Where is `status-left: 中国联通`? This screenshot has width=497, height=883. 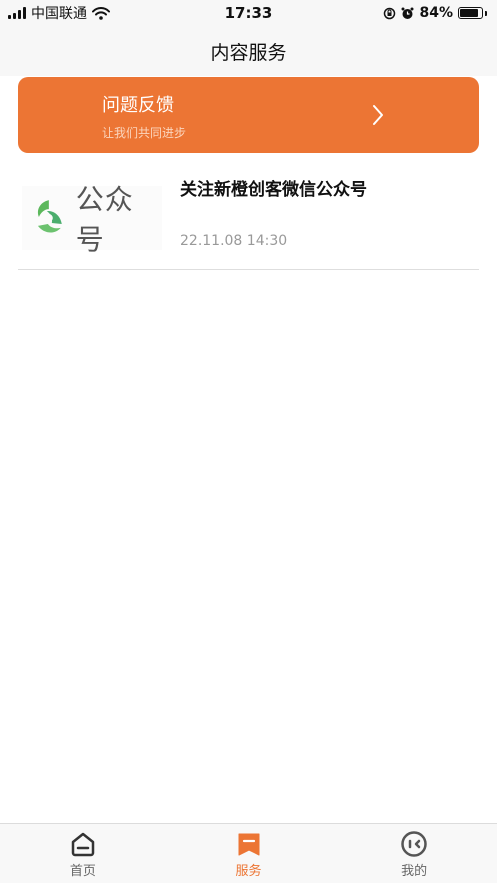 status-left: 中国联通 is located at coordinates (59, 13).